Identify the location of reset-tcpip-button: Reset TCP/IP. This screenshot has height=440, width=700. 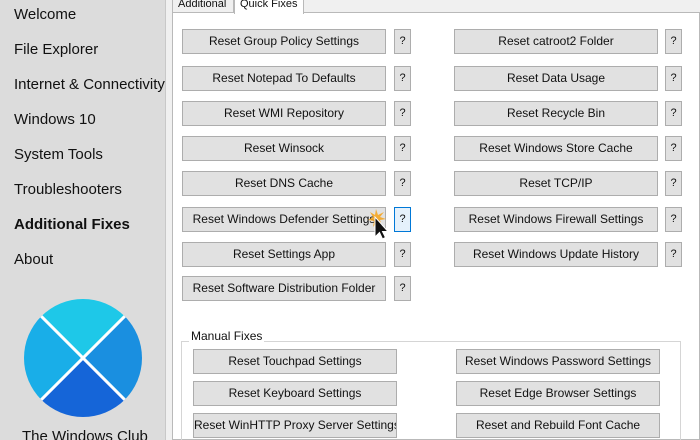
(556, 183).